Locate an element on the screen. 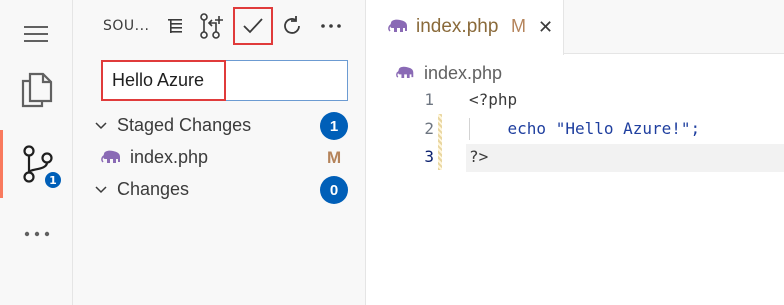 This screenshot has height=305, width=784. menu-icon is located at coordinates (36, 34).